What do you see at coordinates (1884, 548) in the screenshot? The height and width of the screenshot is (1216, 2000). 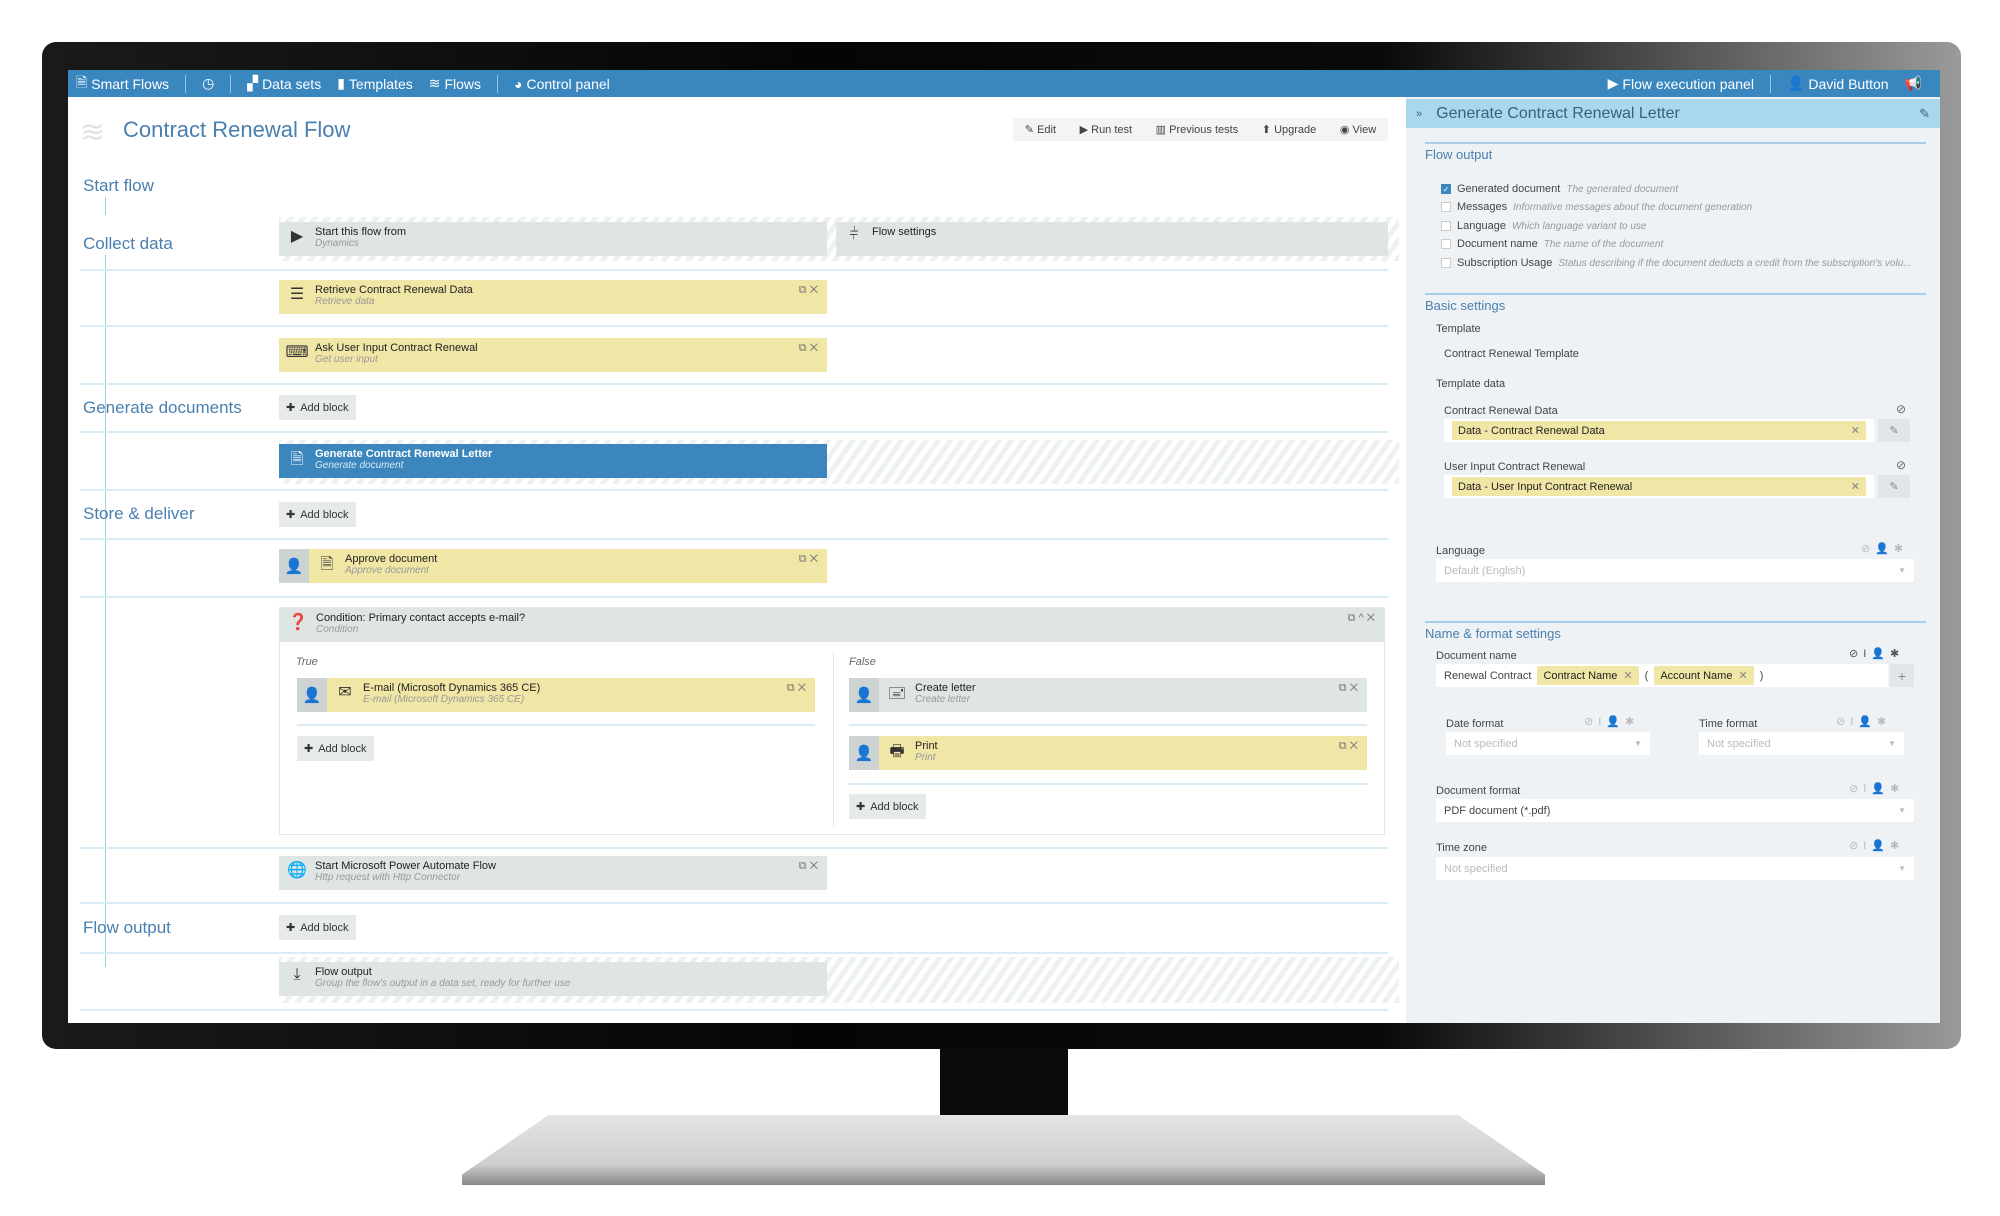 I see `field-option-icons: ⊘👤✱` at bounding box center [1884, 548].